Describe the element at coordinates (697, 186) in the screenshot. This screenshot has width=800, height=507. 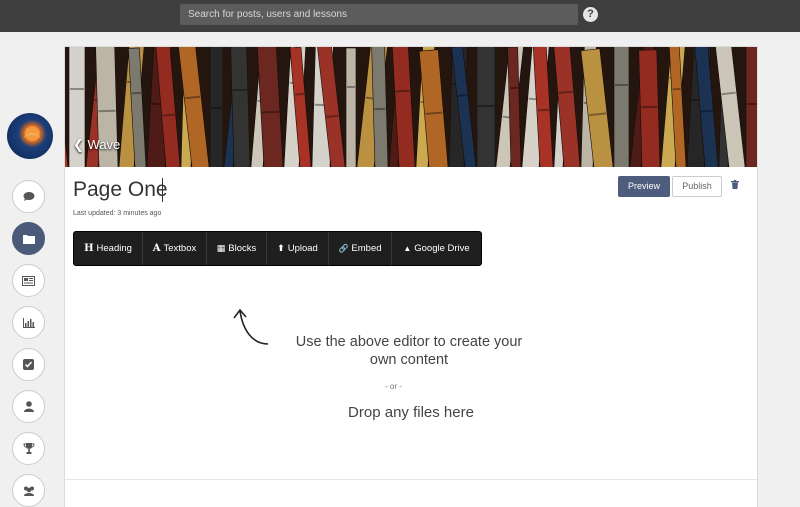
I see `publish-button: Publish` at that location.